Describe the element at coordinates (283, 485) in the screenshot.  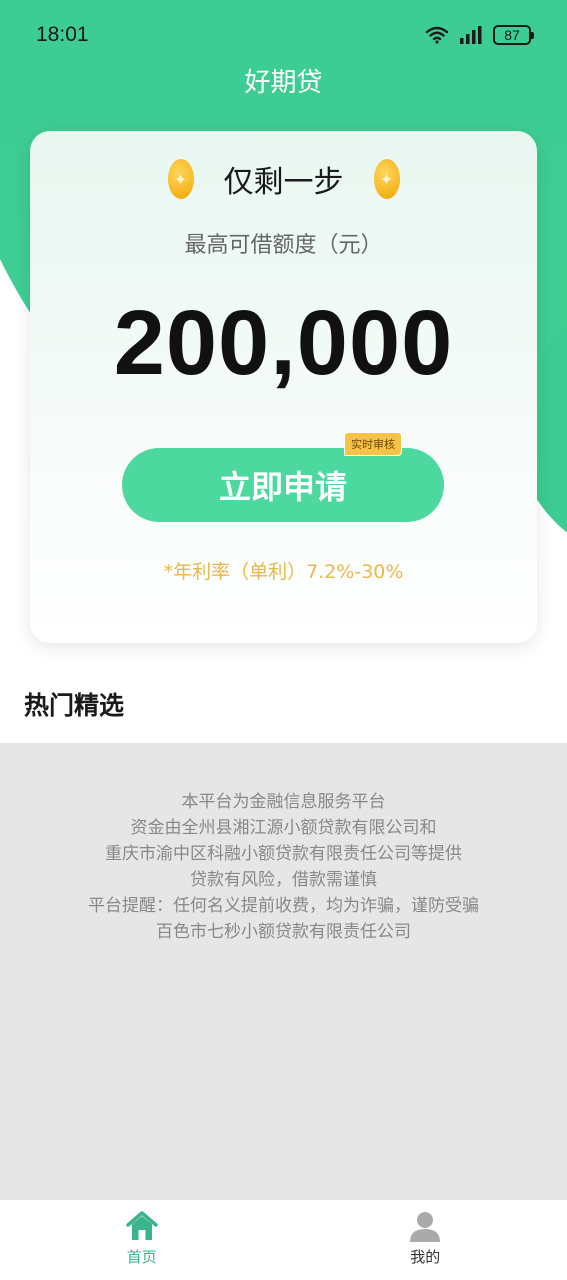
I see `apply-button: 立即申请` at that location.